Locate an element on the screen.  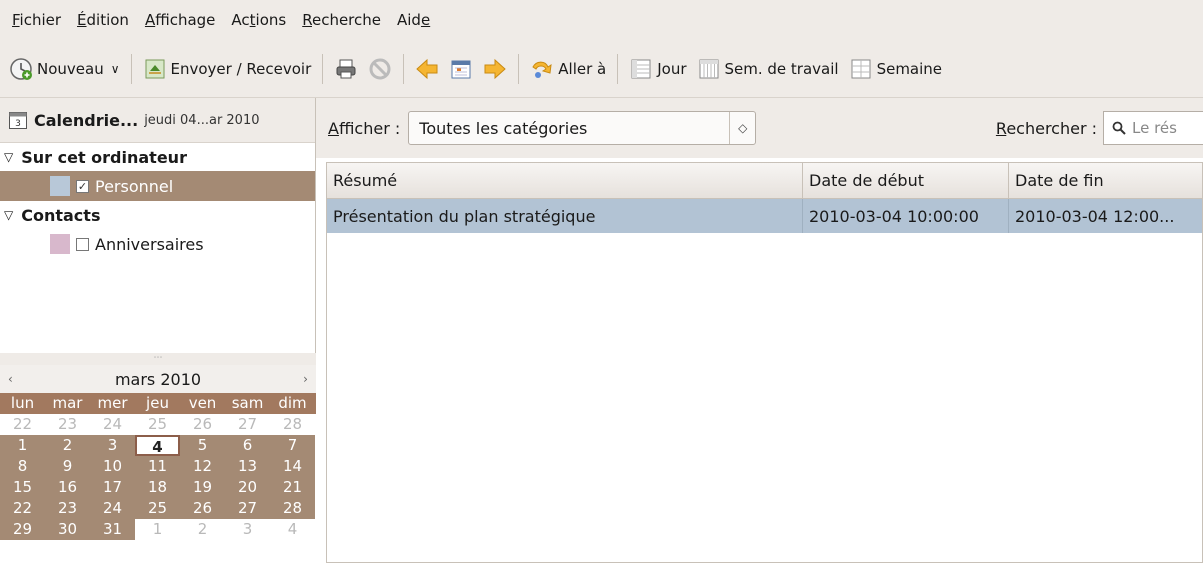
day-cell: 30 is located at coordinates (67, 529).